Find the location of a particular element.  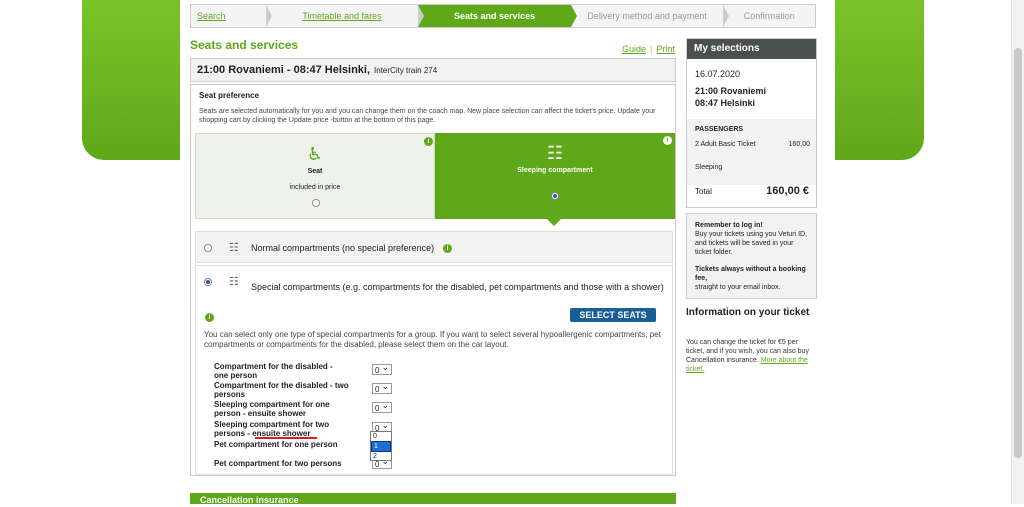

highlight-underline is located at coordinates (286, 438).